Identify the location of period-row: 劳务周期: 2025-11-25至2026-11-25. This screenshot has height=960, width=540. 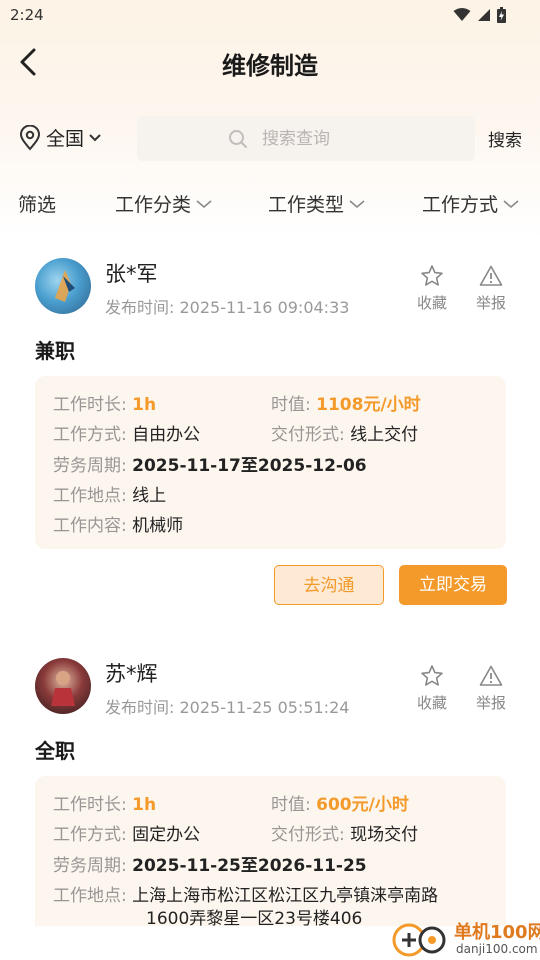
(210, 863).